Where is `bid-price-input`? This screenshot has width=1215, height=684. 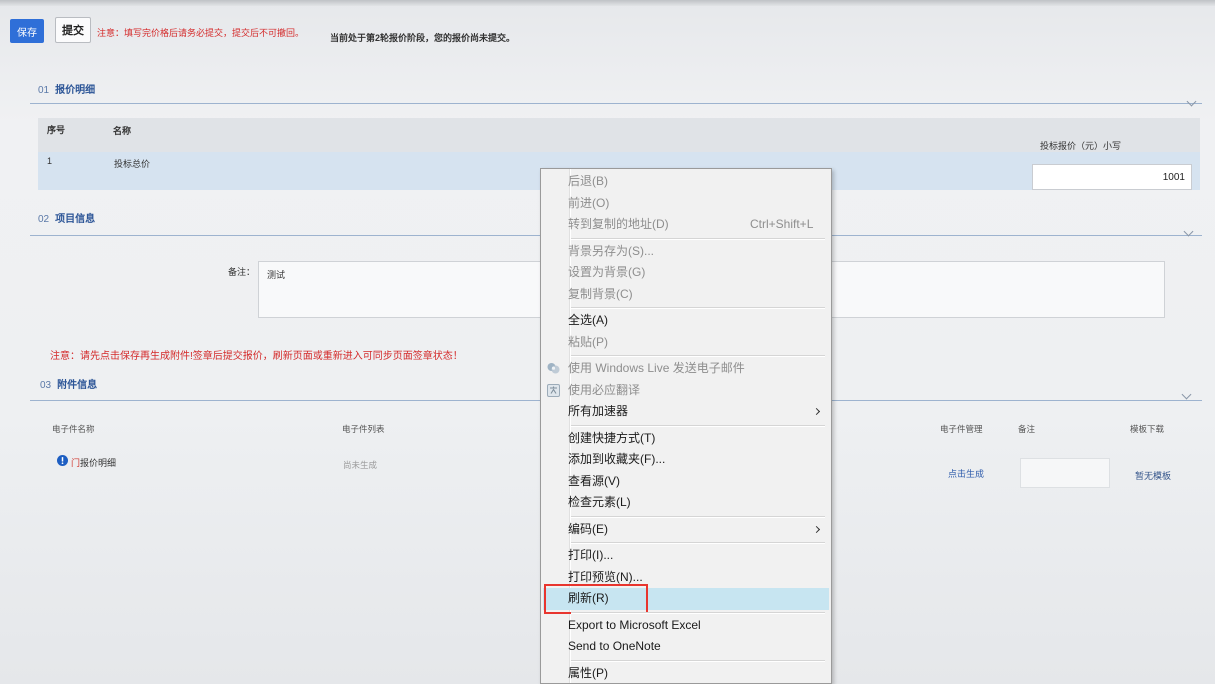 bid-price-input is located at coordinates (1112, 177).